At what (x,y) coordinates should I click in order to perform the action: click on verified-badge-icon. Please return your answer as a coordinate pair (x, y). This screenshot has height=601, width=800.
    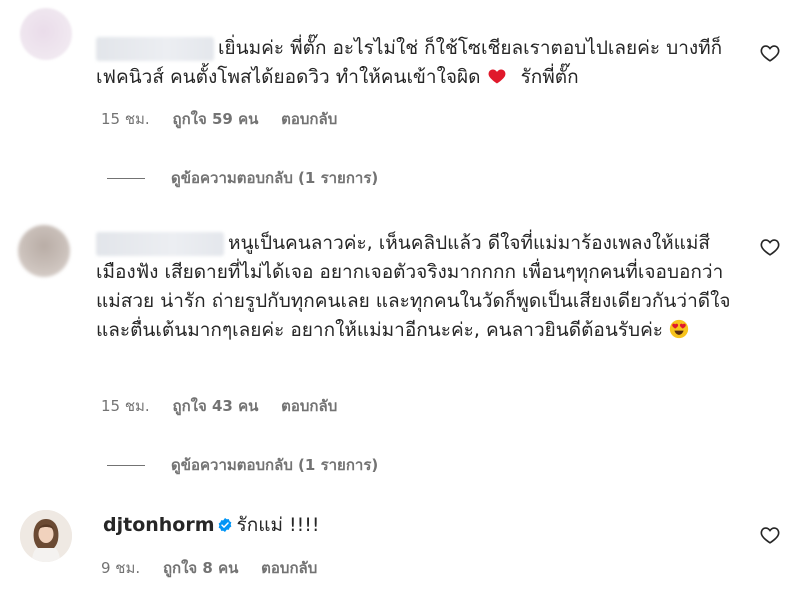
    Looking at the image, I should click on (224, 525).